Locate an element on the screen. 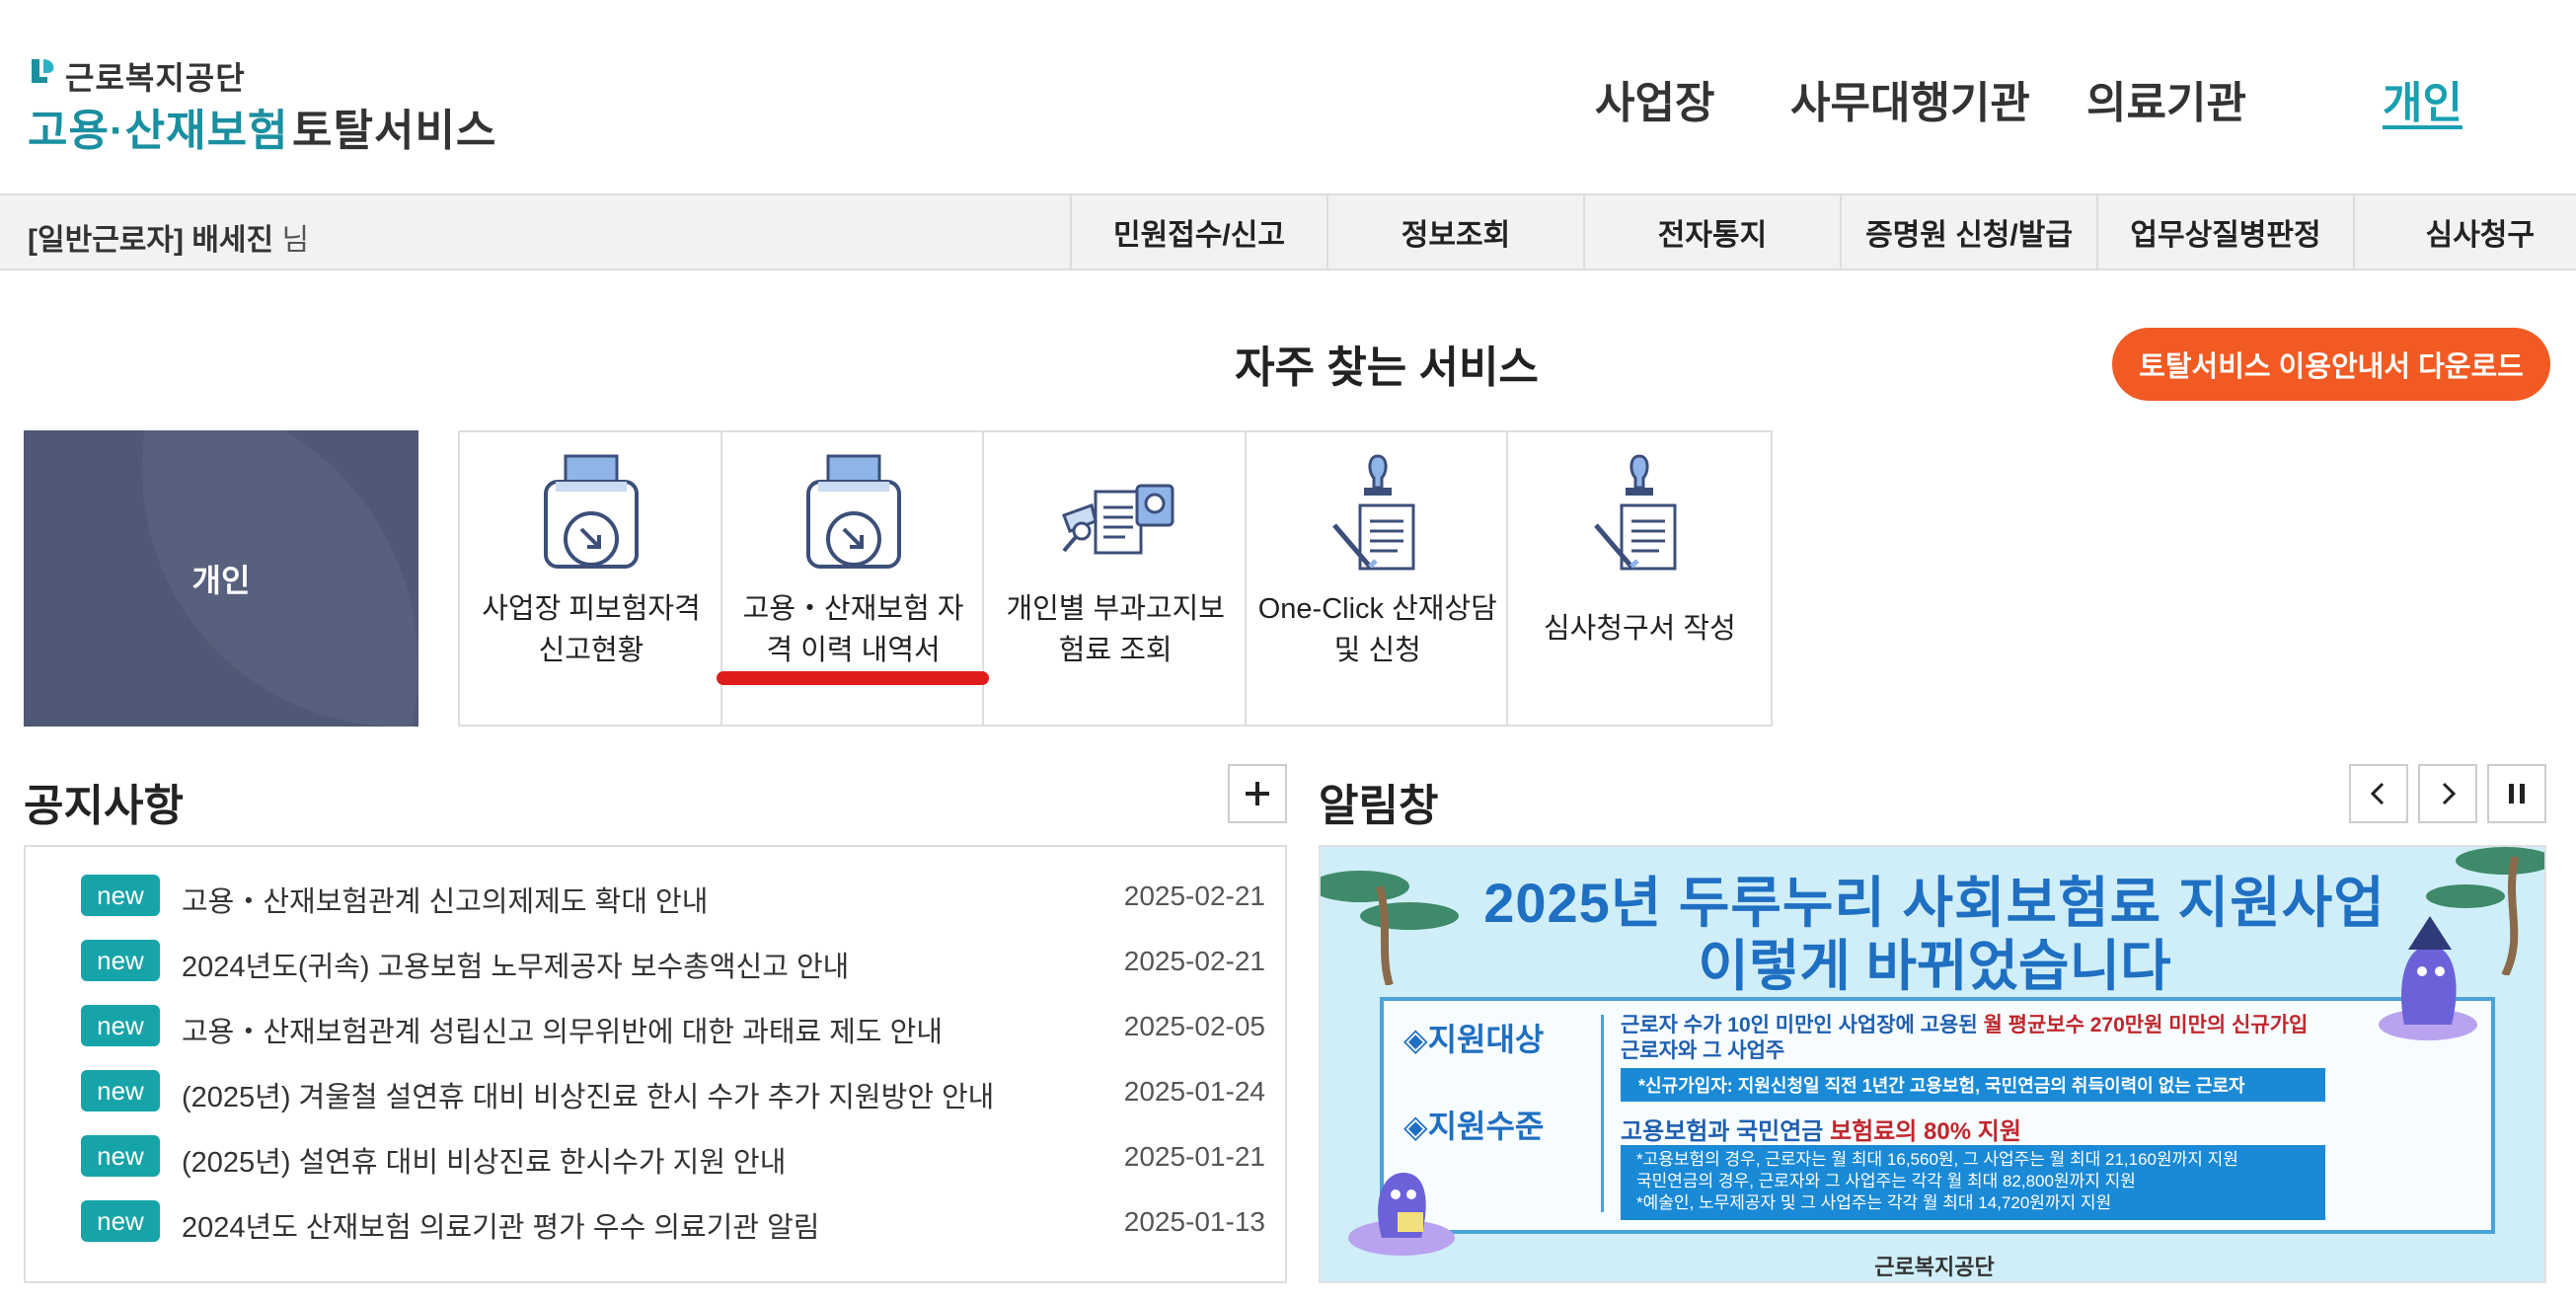  service-label-line2: 신고현황 is located at coordinates (591, 650).